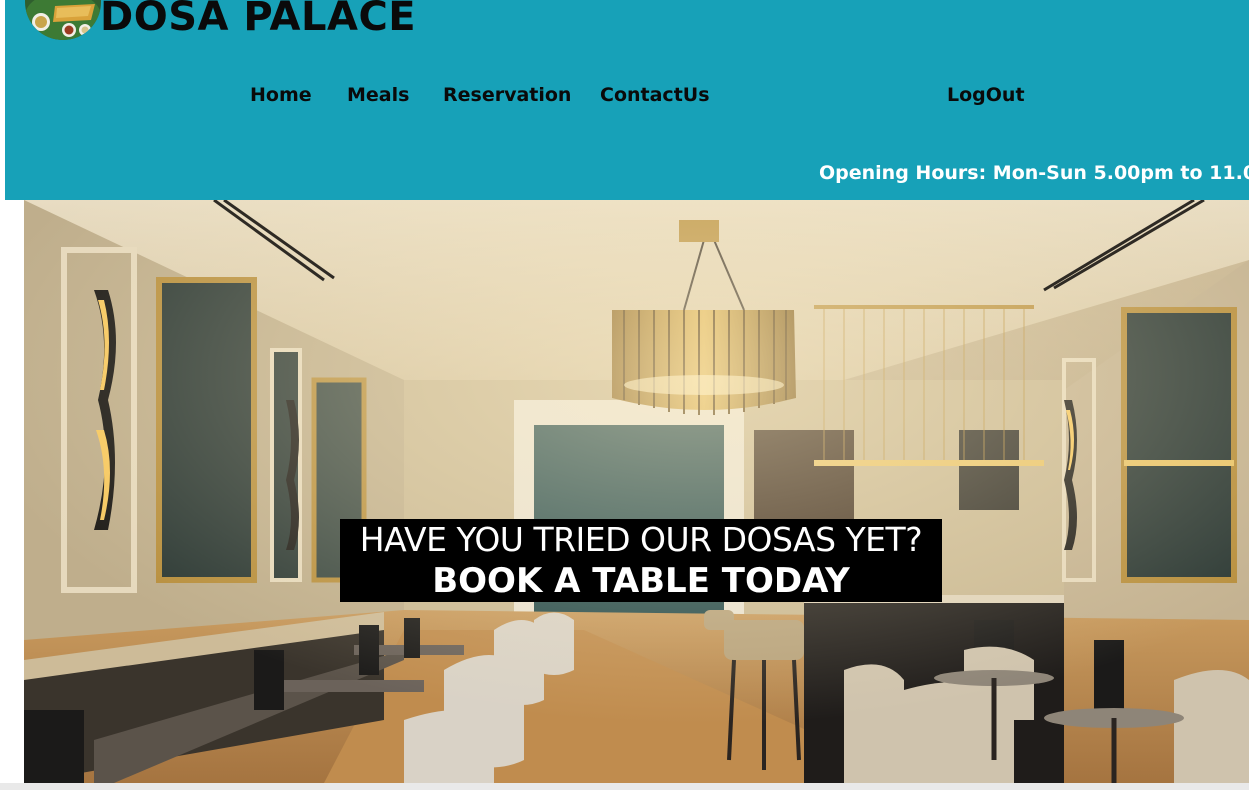 The width and height of the screenshot is (1249, 790). Describe the element at coordinates (378, 95) in the screenshot. I see `nav-meals-link: Meals` at that location.